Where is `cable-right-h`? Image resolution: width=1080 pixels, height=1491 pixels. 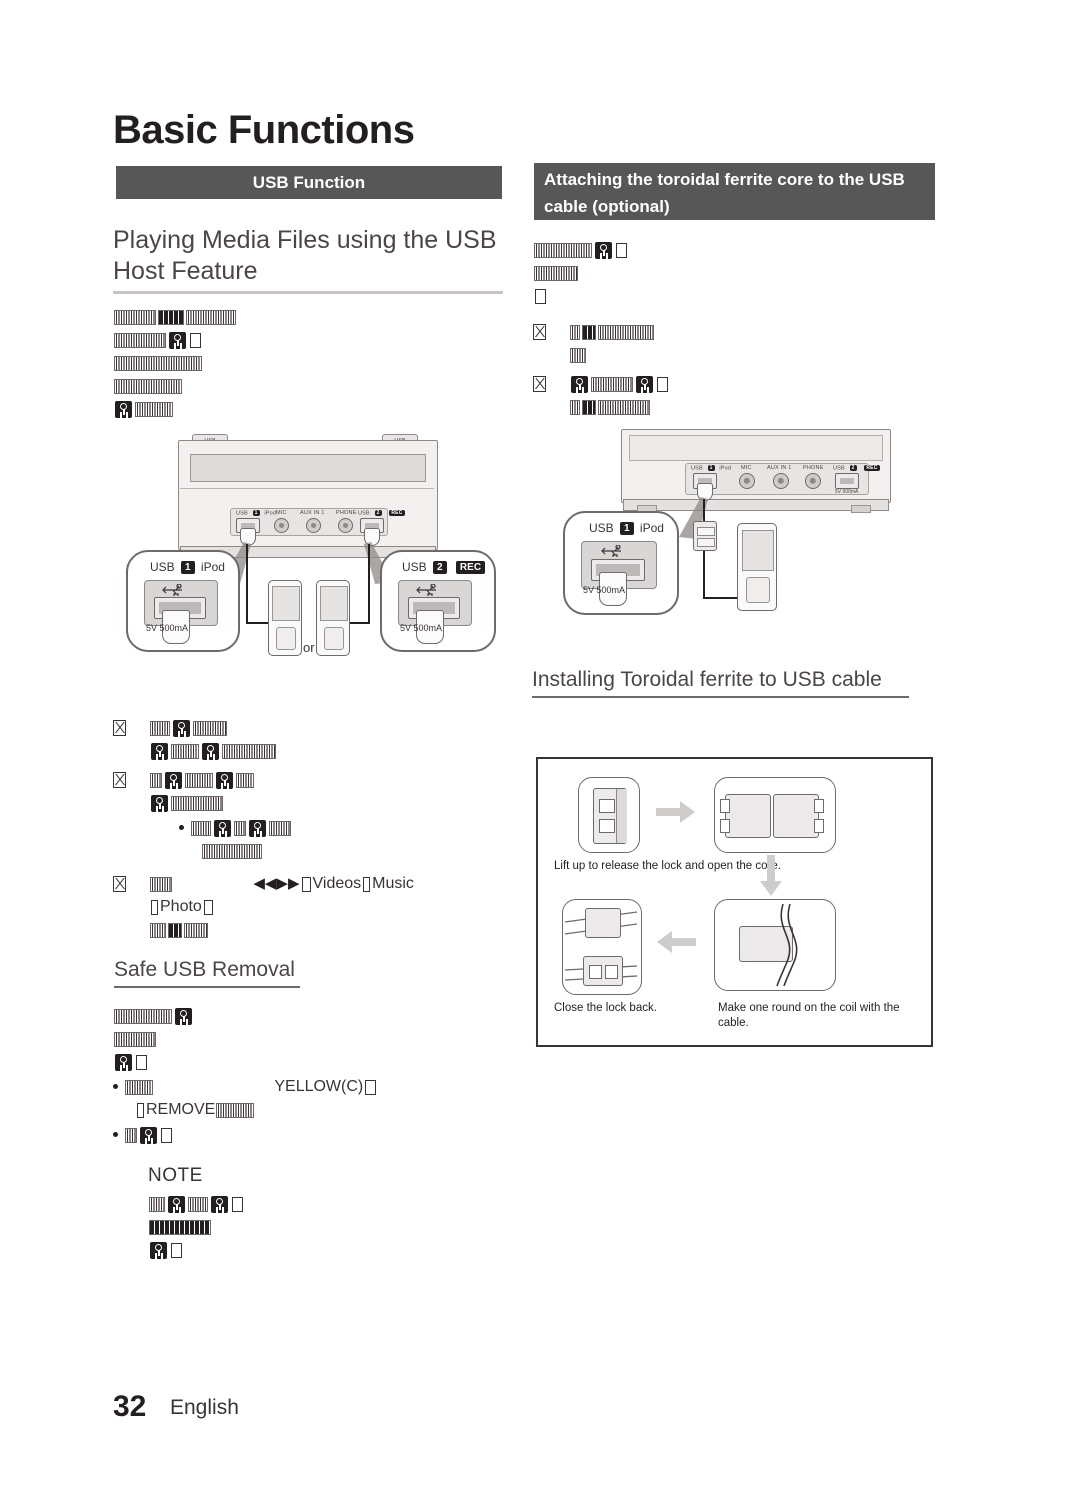
cable-right-h is located at coordinates (359, 623).